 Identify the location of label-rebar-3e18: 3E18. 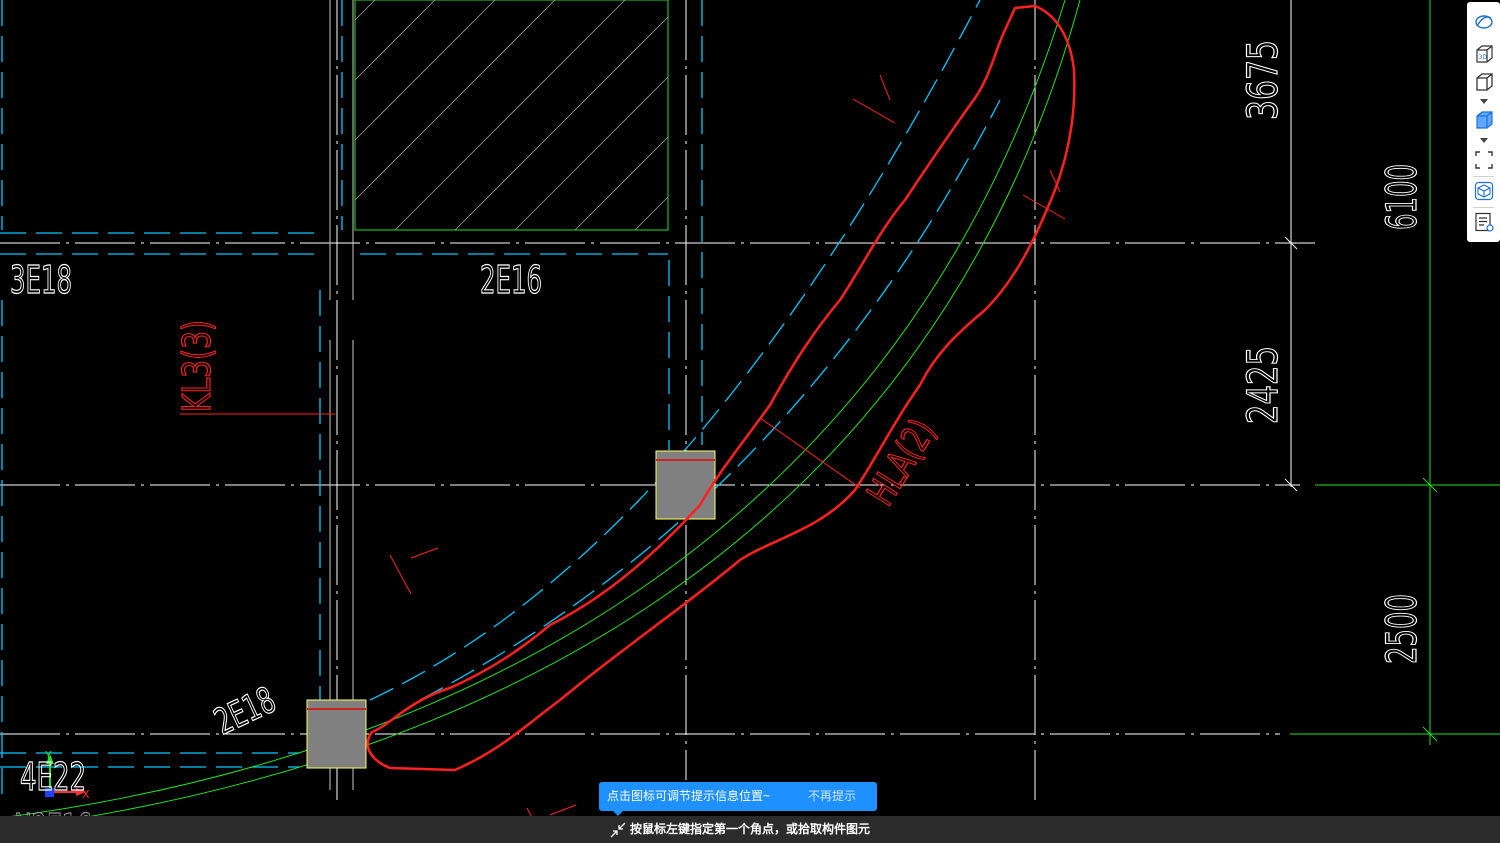
(41, 280).